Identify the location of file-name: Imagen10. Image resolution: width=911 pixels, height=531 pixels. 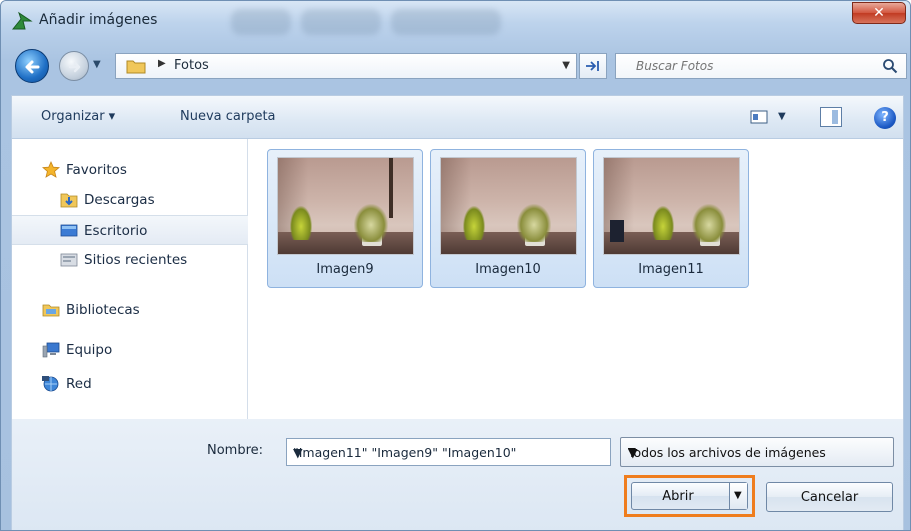
(508, 269).